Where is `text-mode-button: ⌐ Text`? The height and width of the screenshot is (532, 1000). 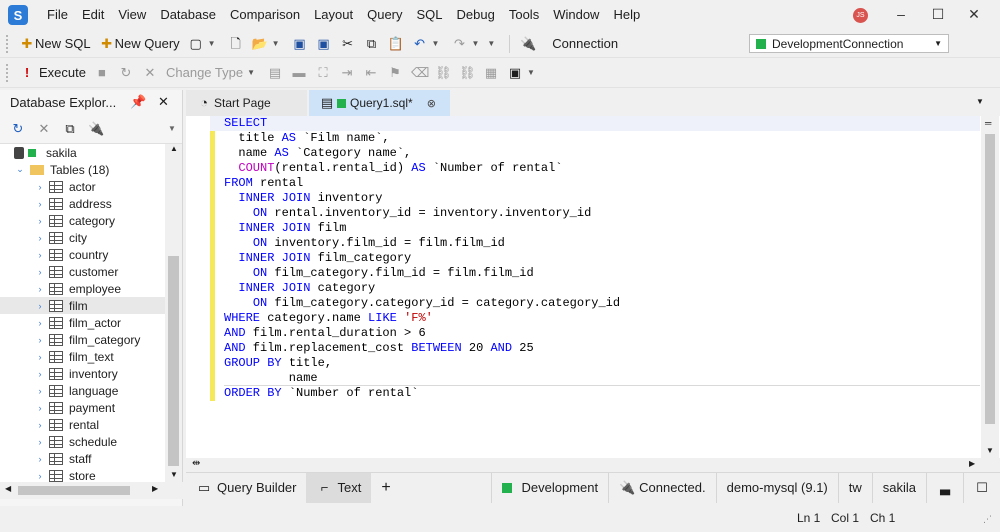
text-mode-button: ⌐ Text is located at coordinates (339, 487).